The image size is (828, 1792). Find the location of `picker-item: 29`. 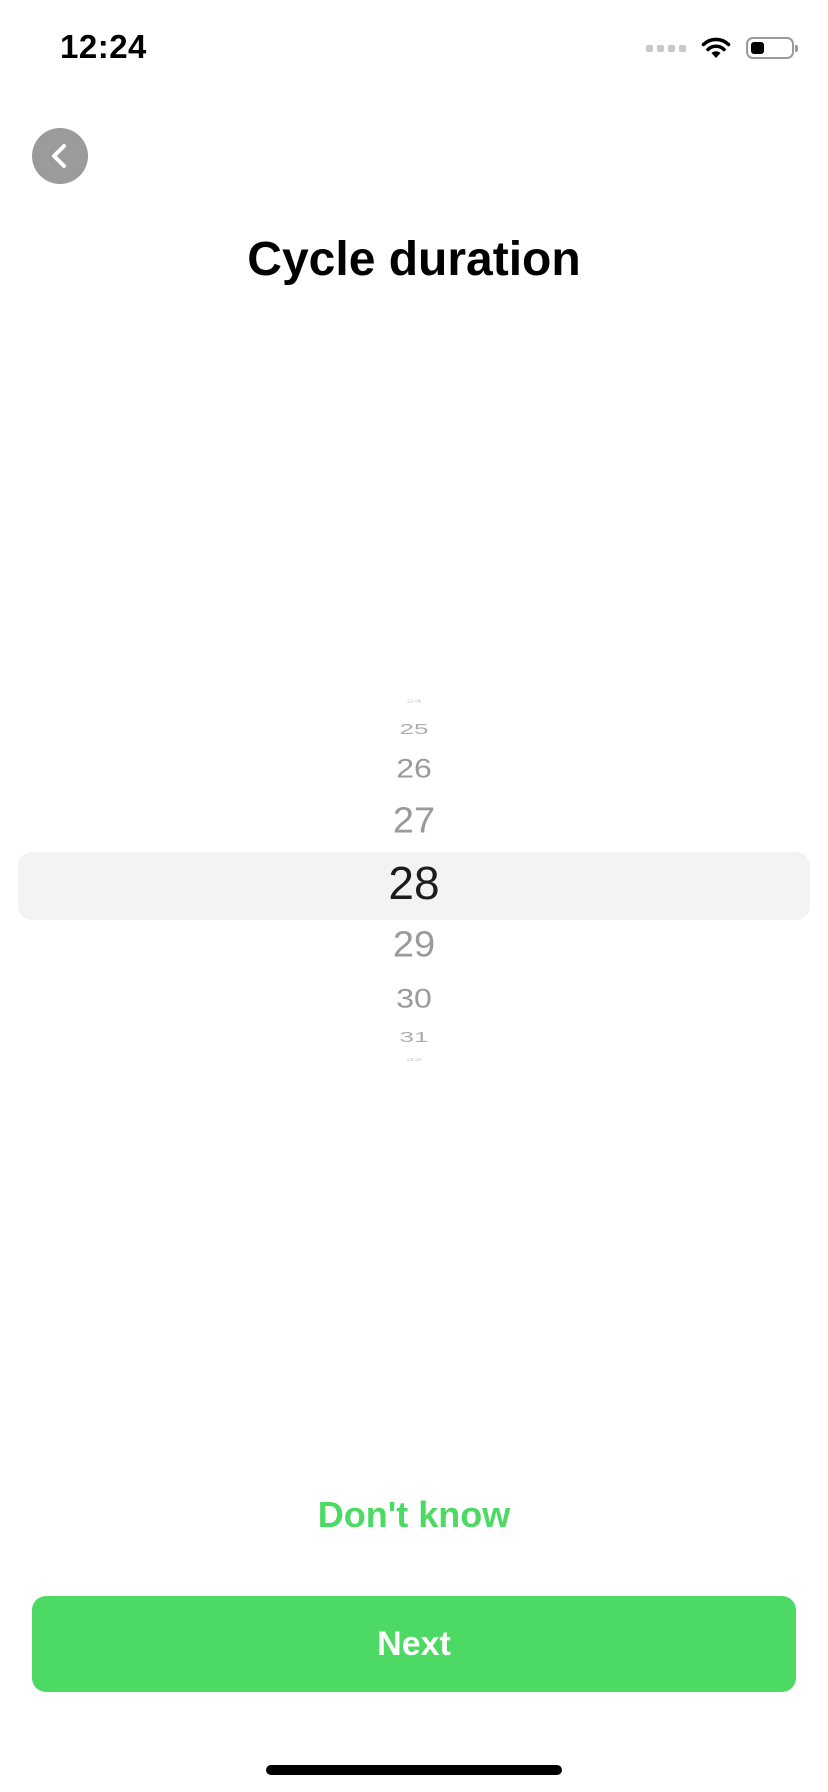

picker-item: 29 is located at coordinates (414, 945).